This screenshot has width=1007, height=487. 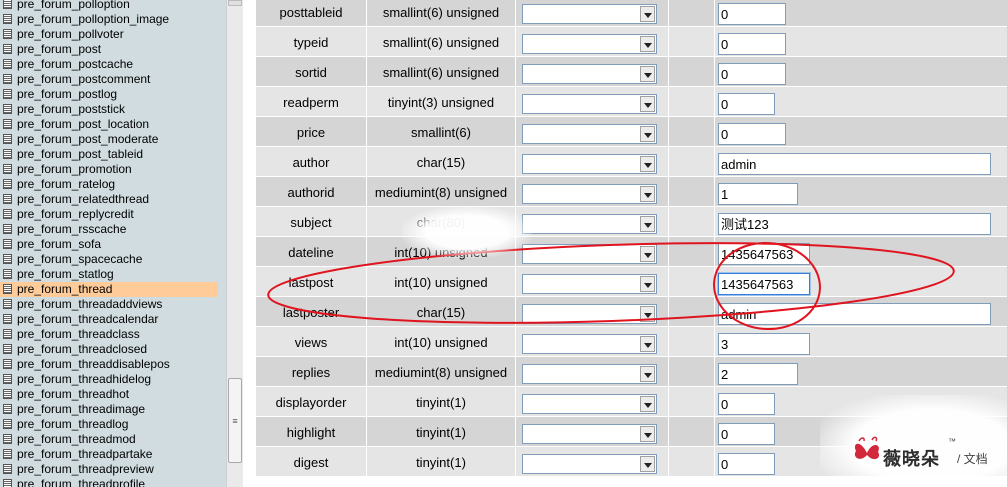 I want to click on value-input-authorid: 1, so click(x=758, y=194).